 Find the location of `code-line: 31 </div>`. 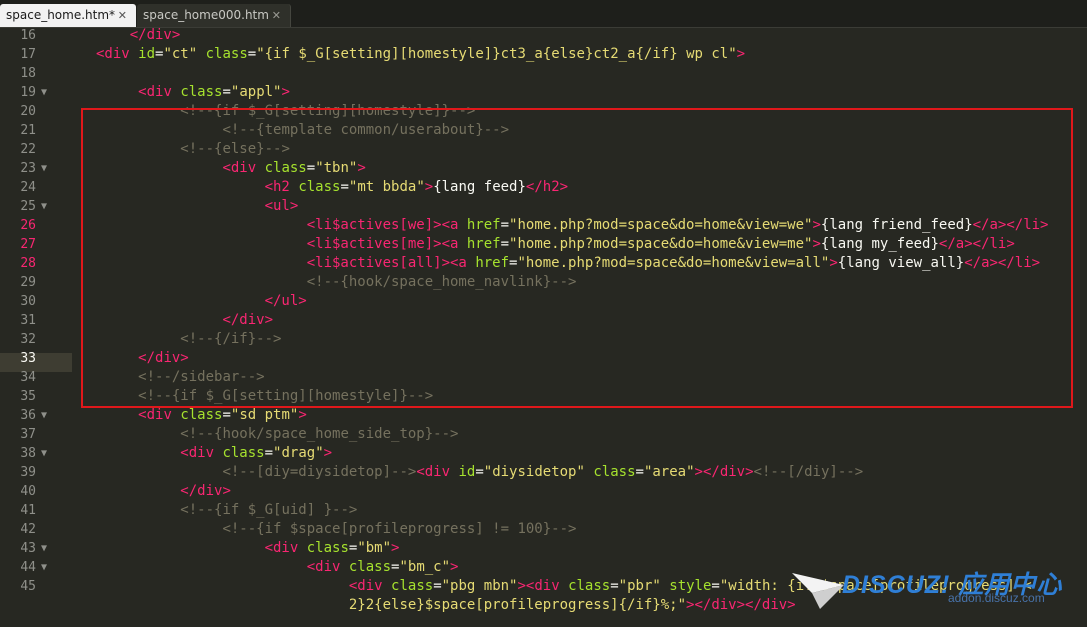

code-line: 31 </div> is located at coordinates (543, 320).